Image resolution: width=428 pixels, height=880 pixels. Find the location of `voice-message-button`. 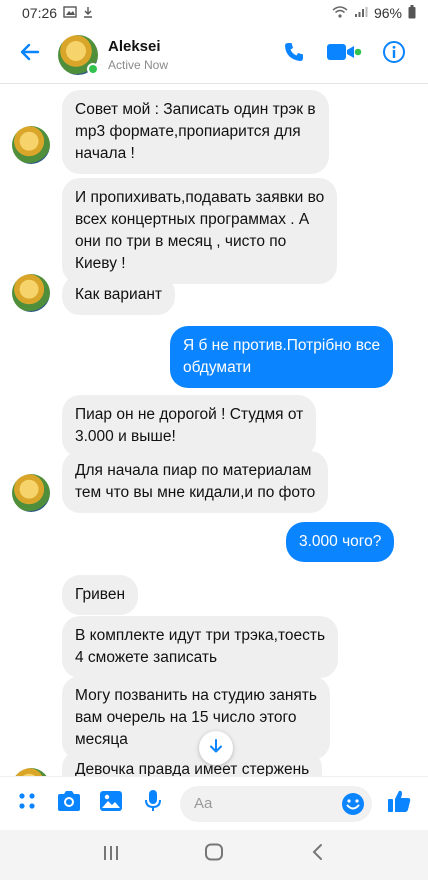

voice-message-button is located at coordinates (153, 804).